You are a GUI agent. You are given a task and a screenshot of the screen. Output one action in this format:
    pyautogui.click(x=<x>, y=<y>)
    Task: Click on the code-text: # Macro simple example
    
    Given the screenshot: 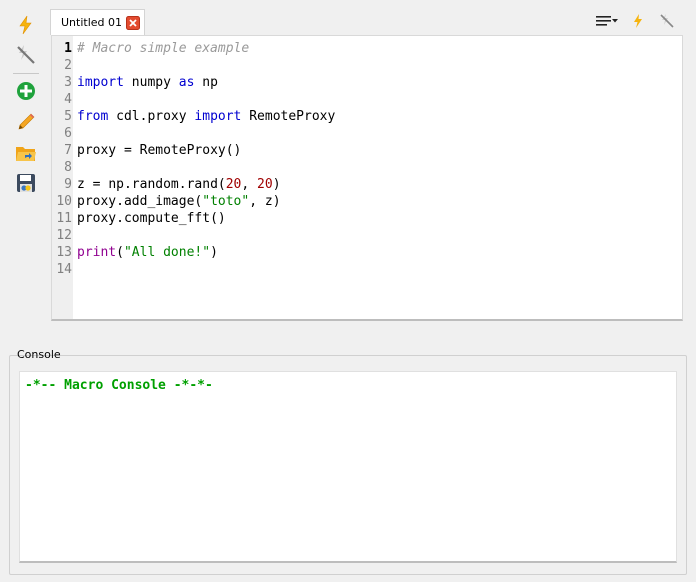 What is the action you would take?
    pyautogui.click(x=163, y=48)
    